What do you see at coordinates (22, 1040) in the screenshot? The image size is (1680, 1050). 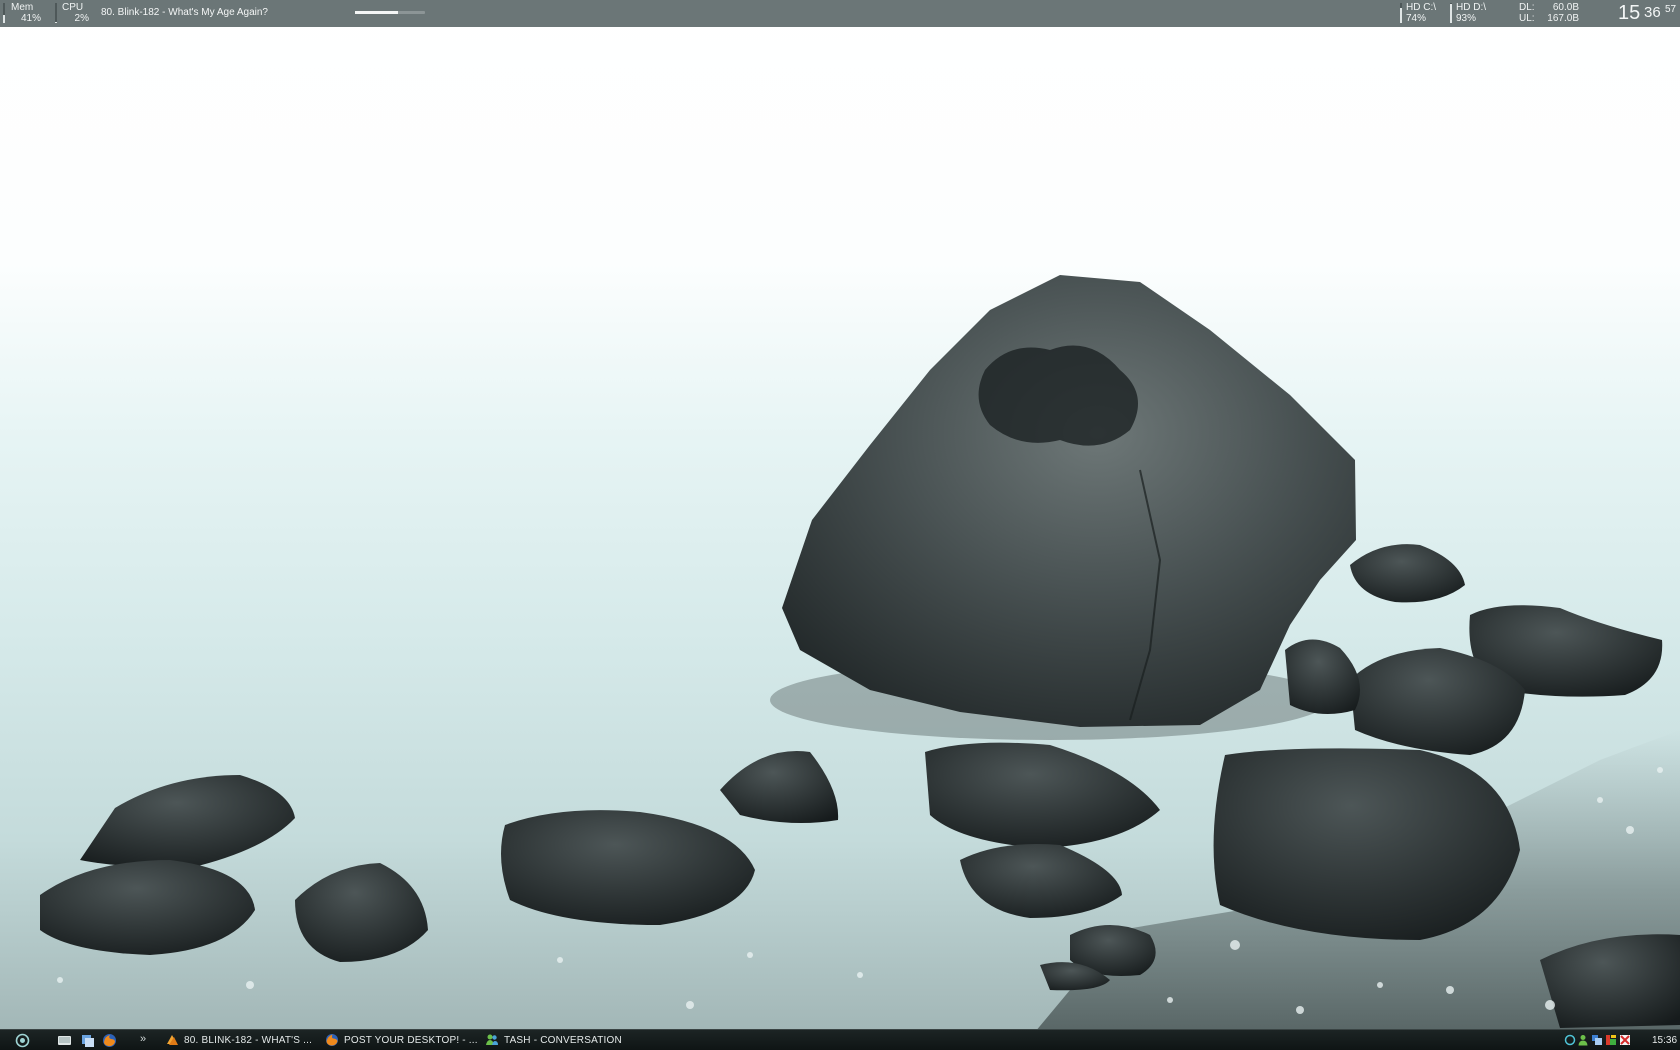 I see `start-orb-icon` at bounding box center [22, 1040].